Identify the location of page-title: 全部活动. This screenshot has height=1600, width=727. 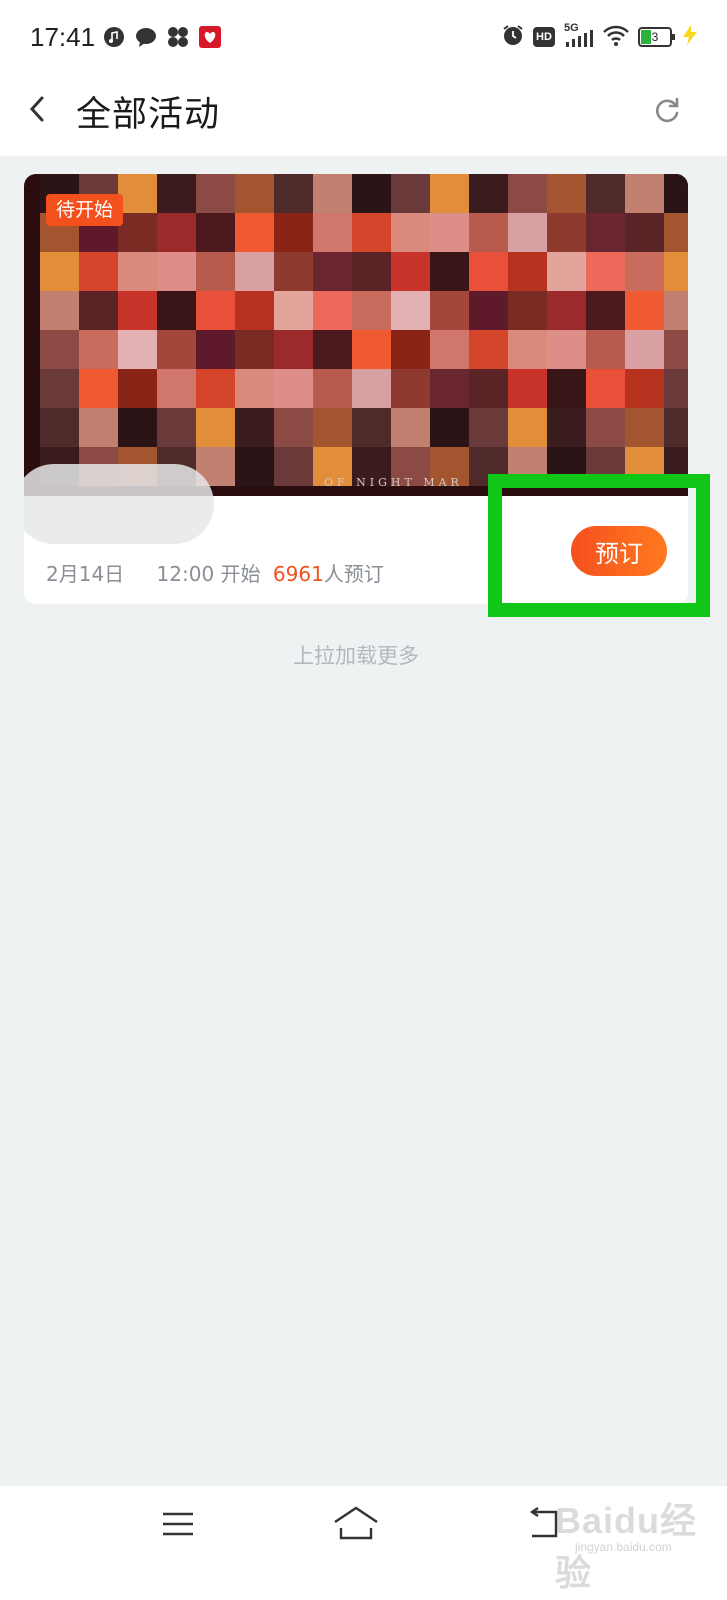
(148, 115).